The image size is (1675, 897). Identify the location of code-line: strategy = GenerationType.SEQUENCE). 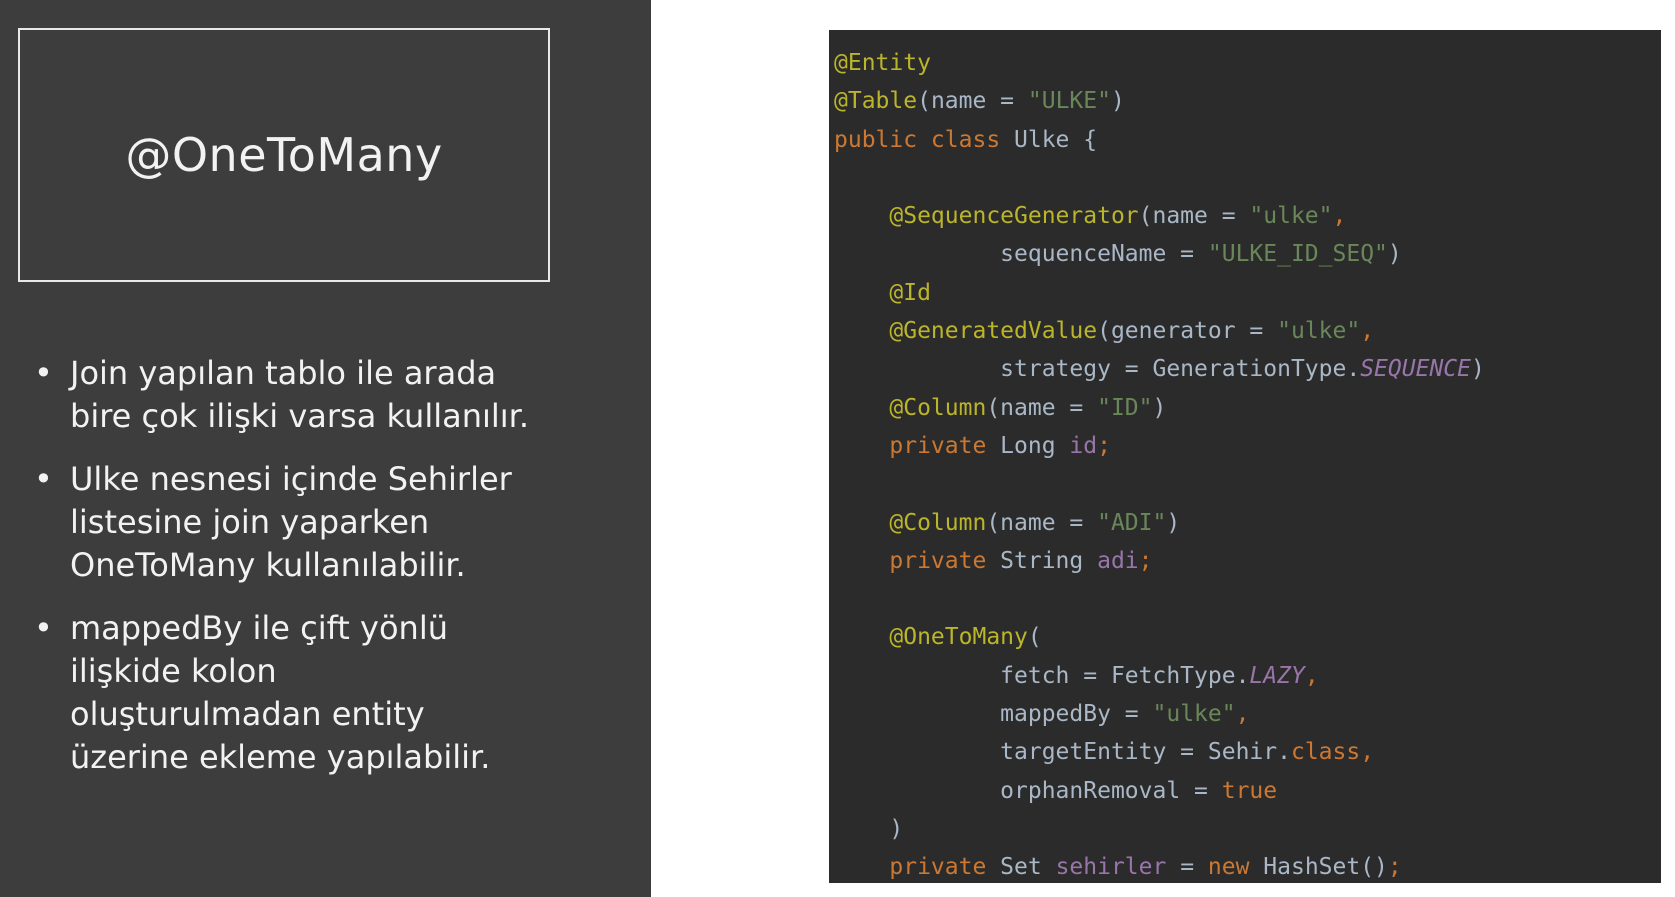
(1159, 369).